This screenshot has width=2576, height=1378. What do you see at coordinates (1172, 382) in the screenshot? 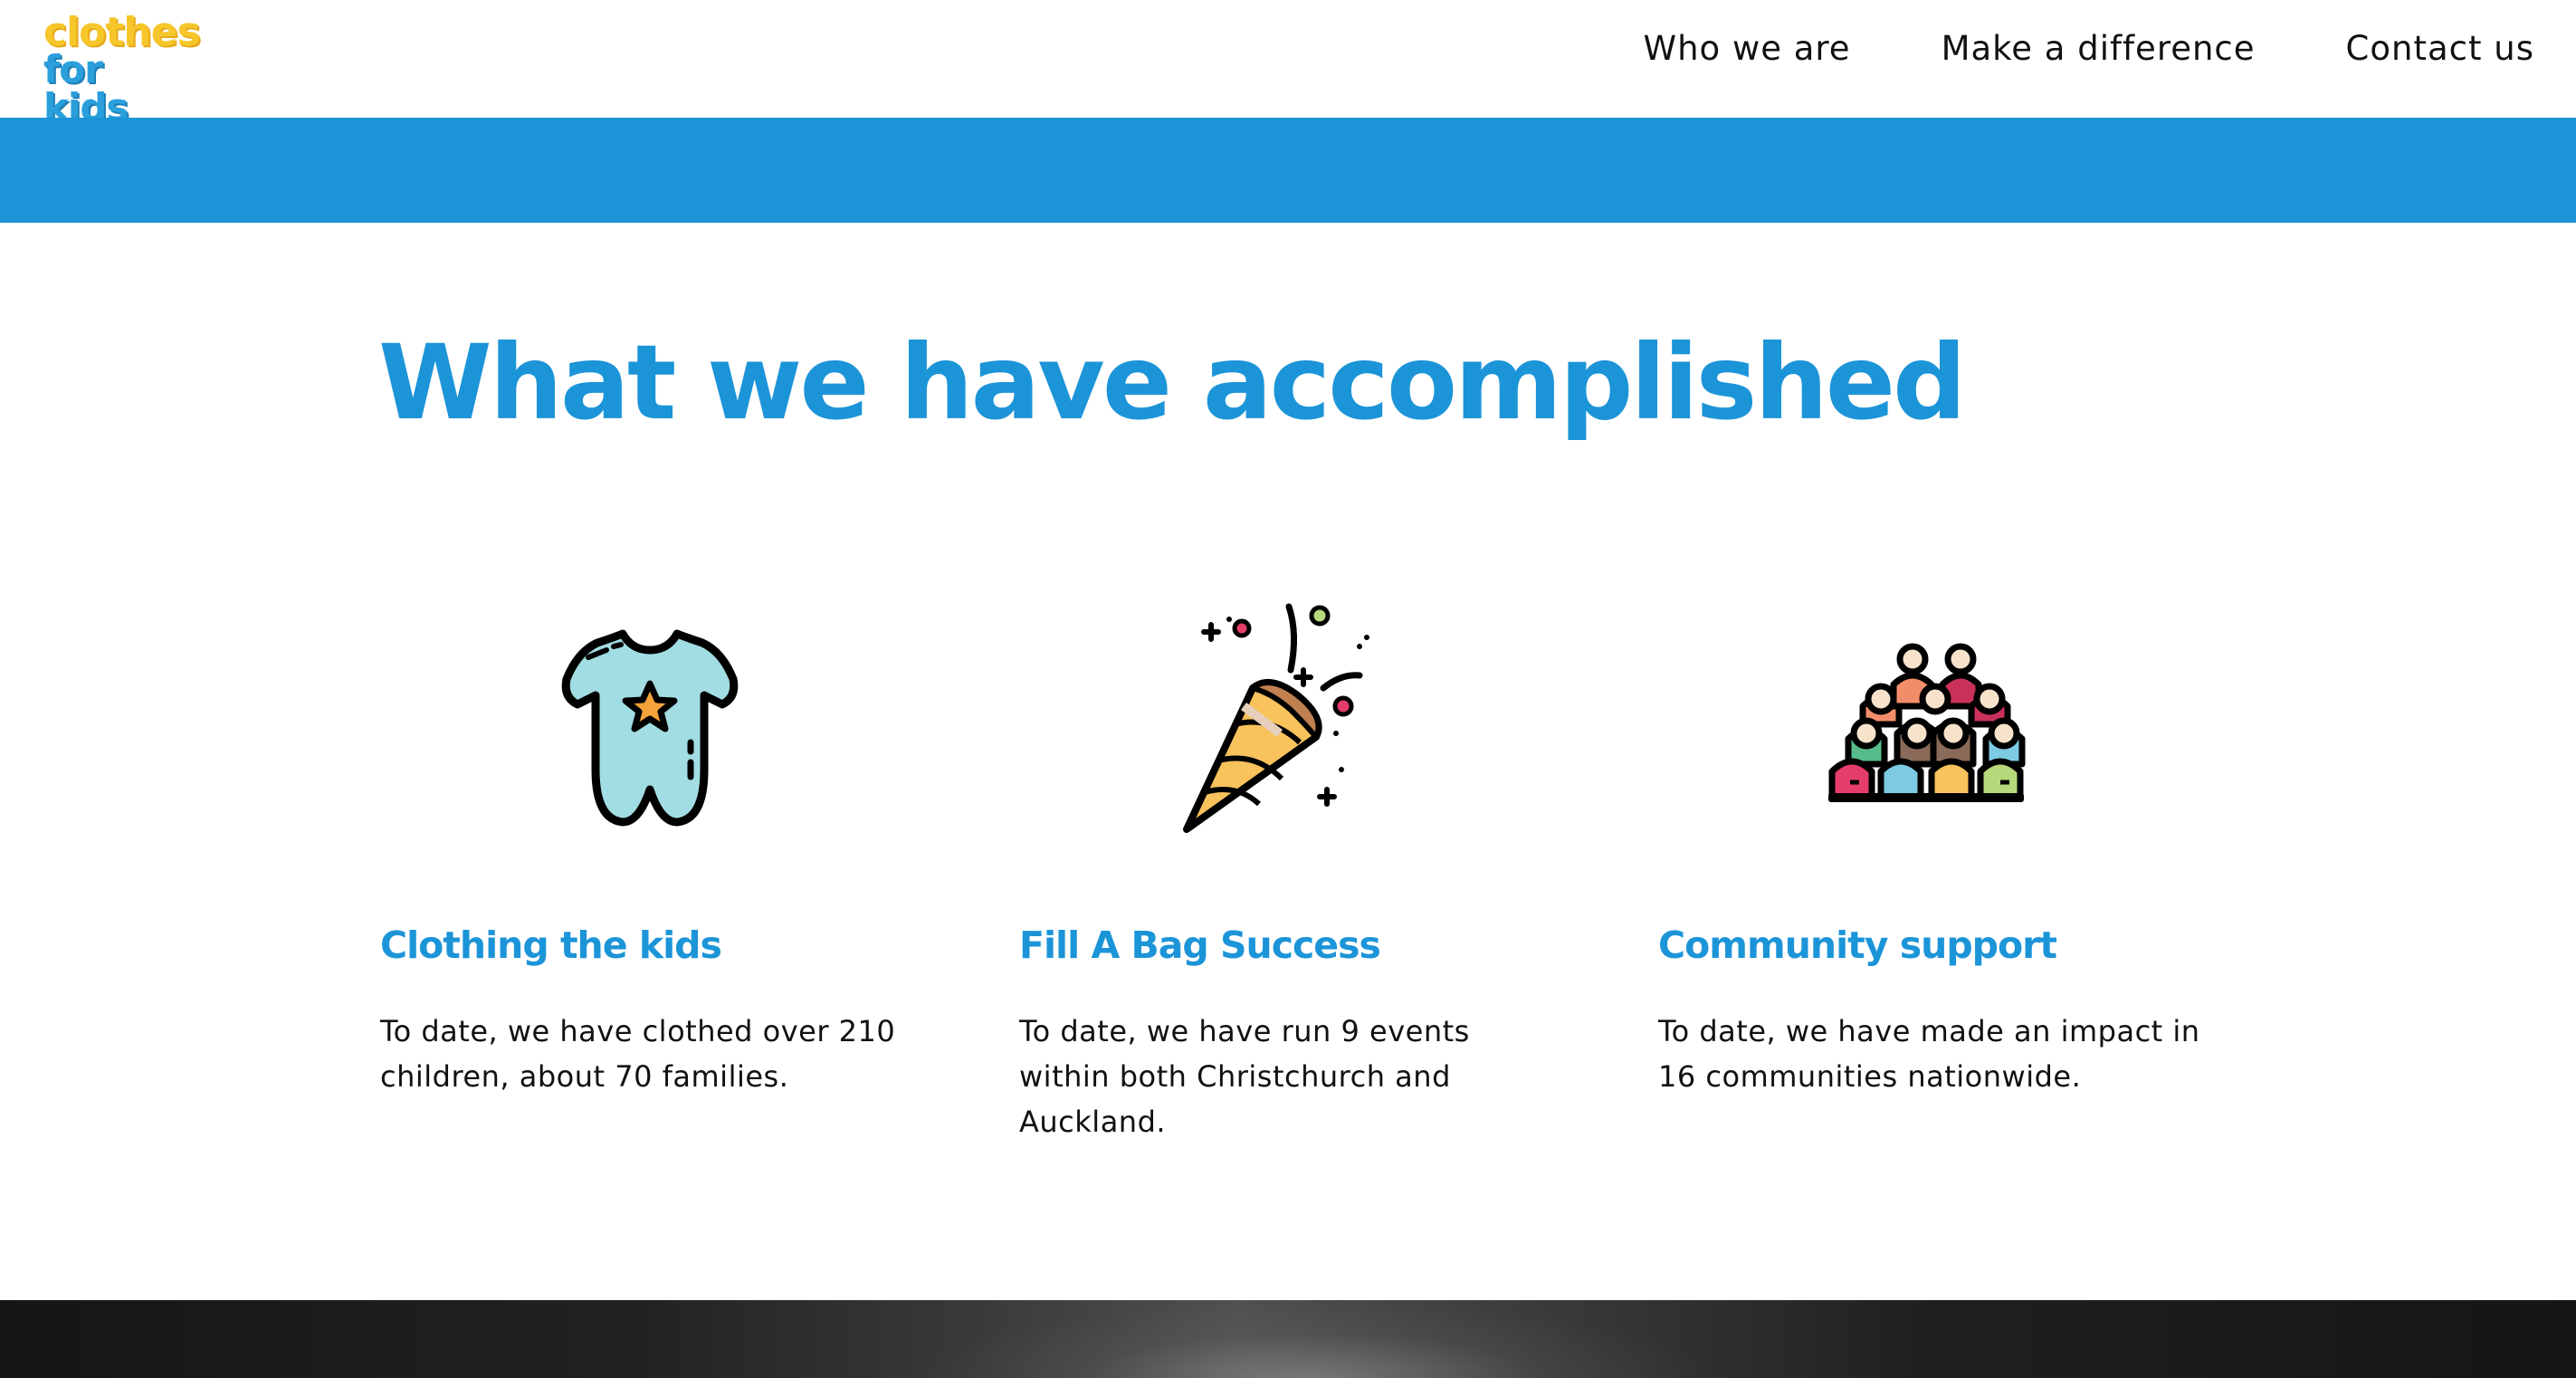
I see `section-title: What we have accomplished` at bounding box center [1172, 382].